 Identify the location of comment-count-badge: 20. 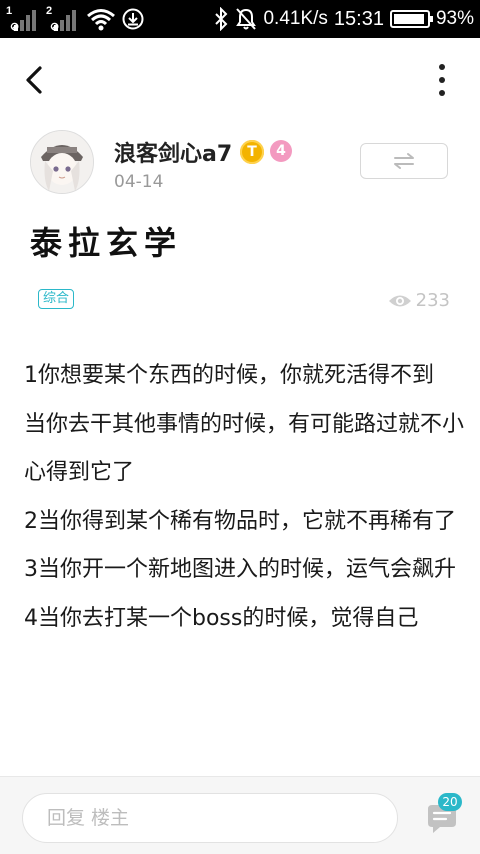
(450, 802).